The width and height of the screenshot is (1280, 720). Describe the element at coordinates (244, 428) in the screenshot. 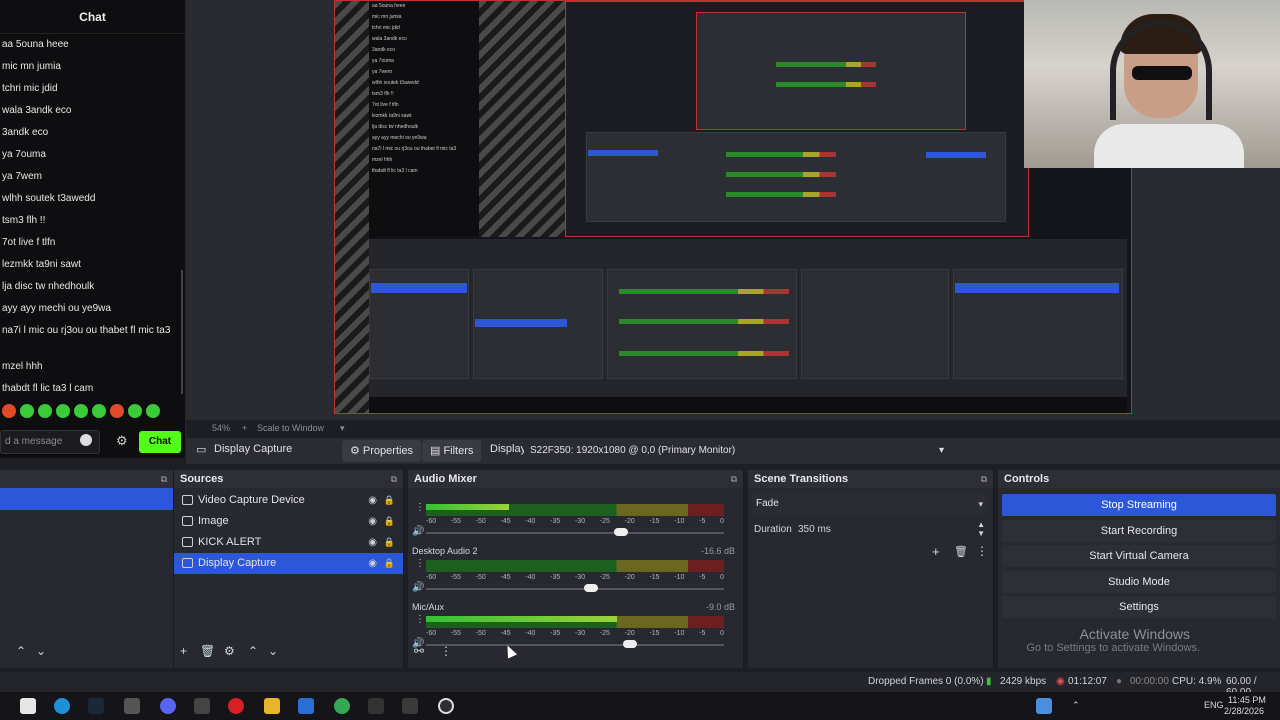

I see `plus-icon: +` at that location.